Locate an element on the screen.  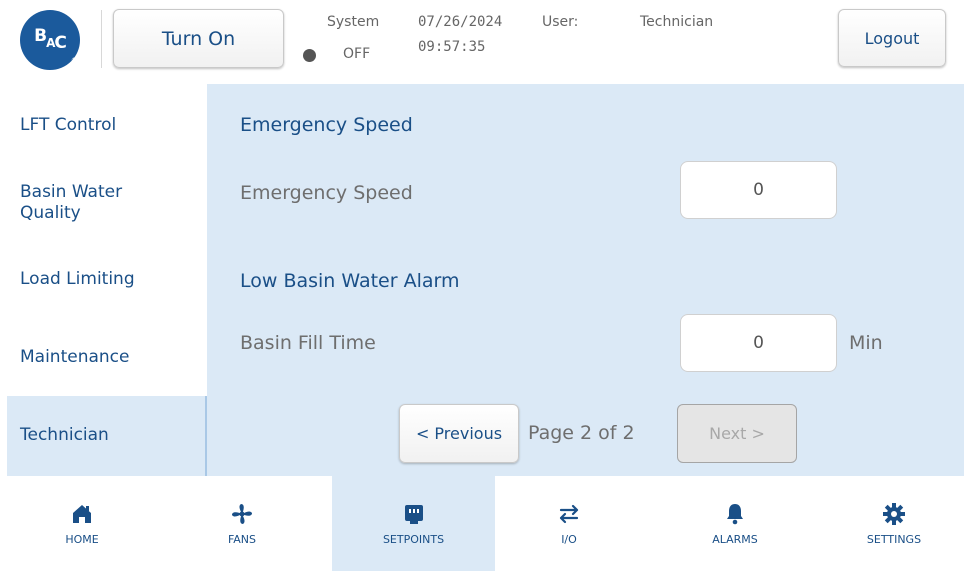
logout-button: Logout is located at coordinates (892, 38).